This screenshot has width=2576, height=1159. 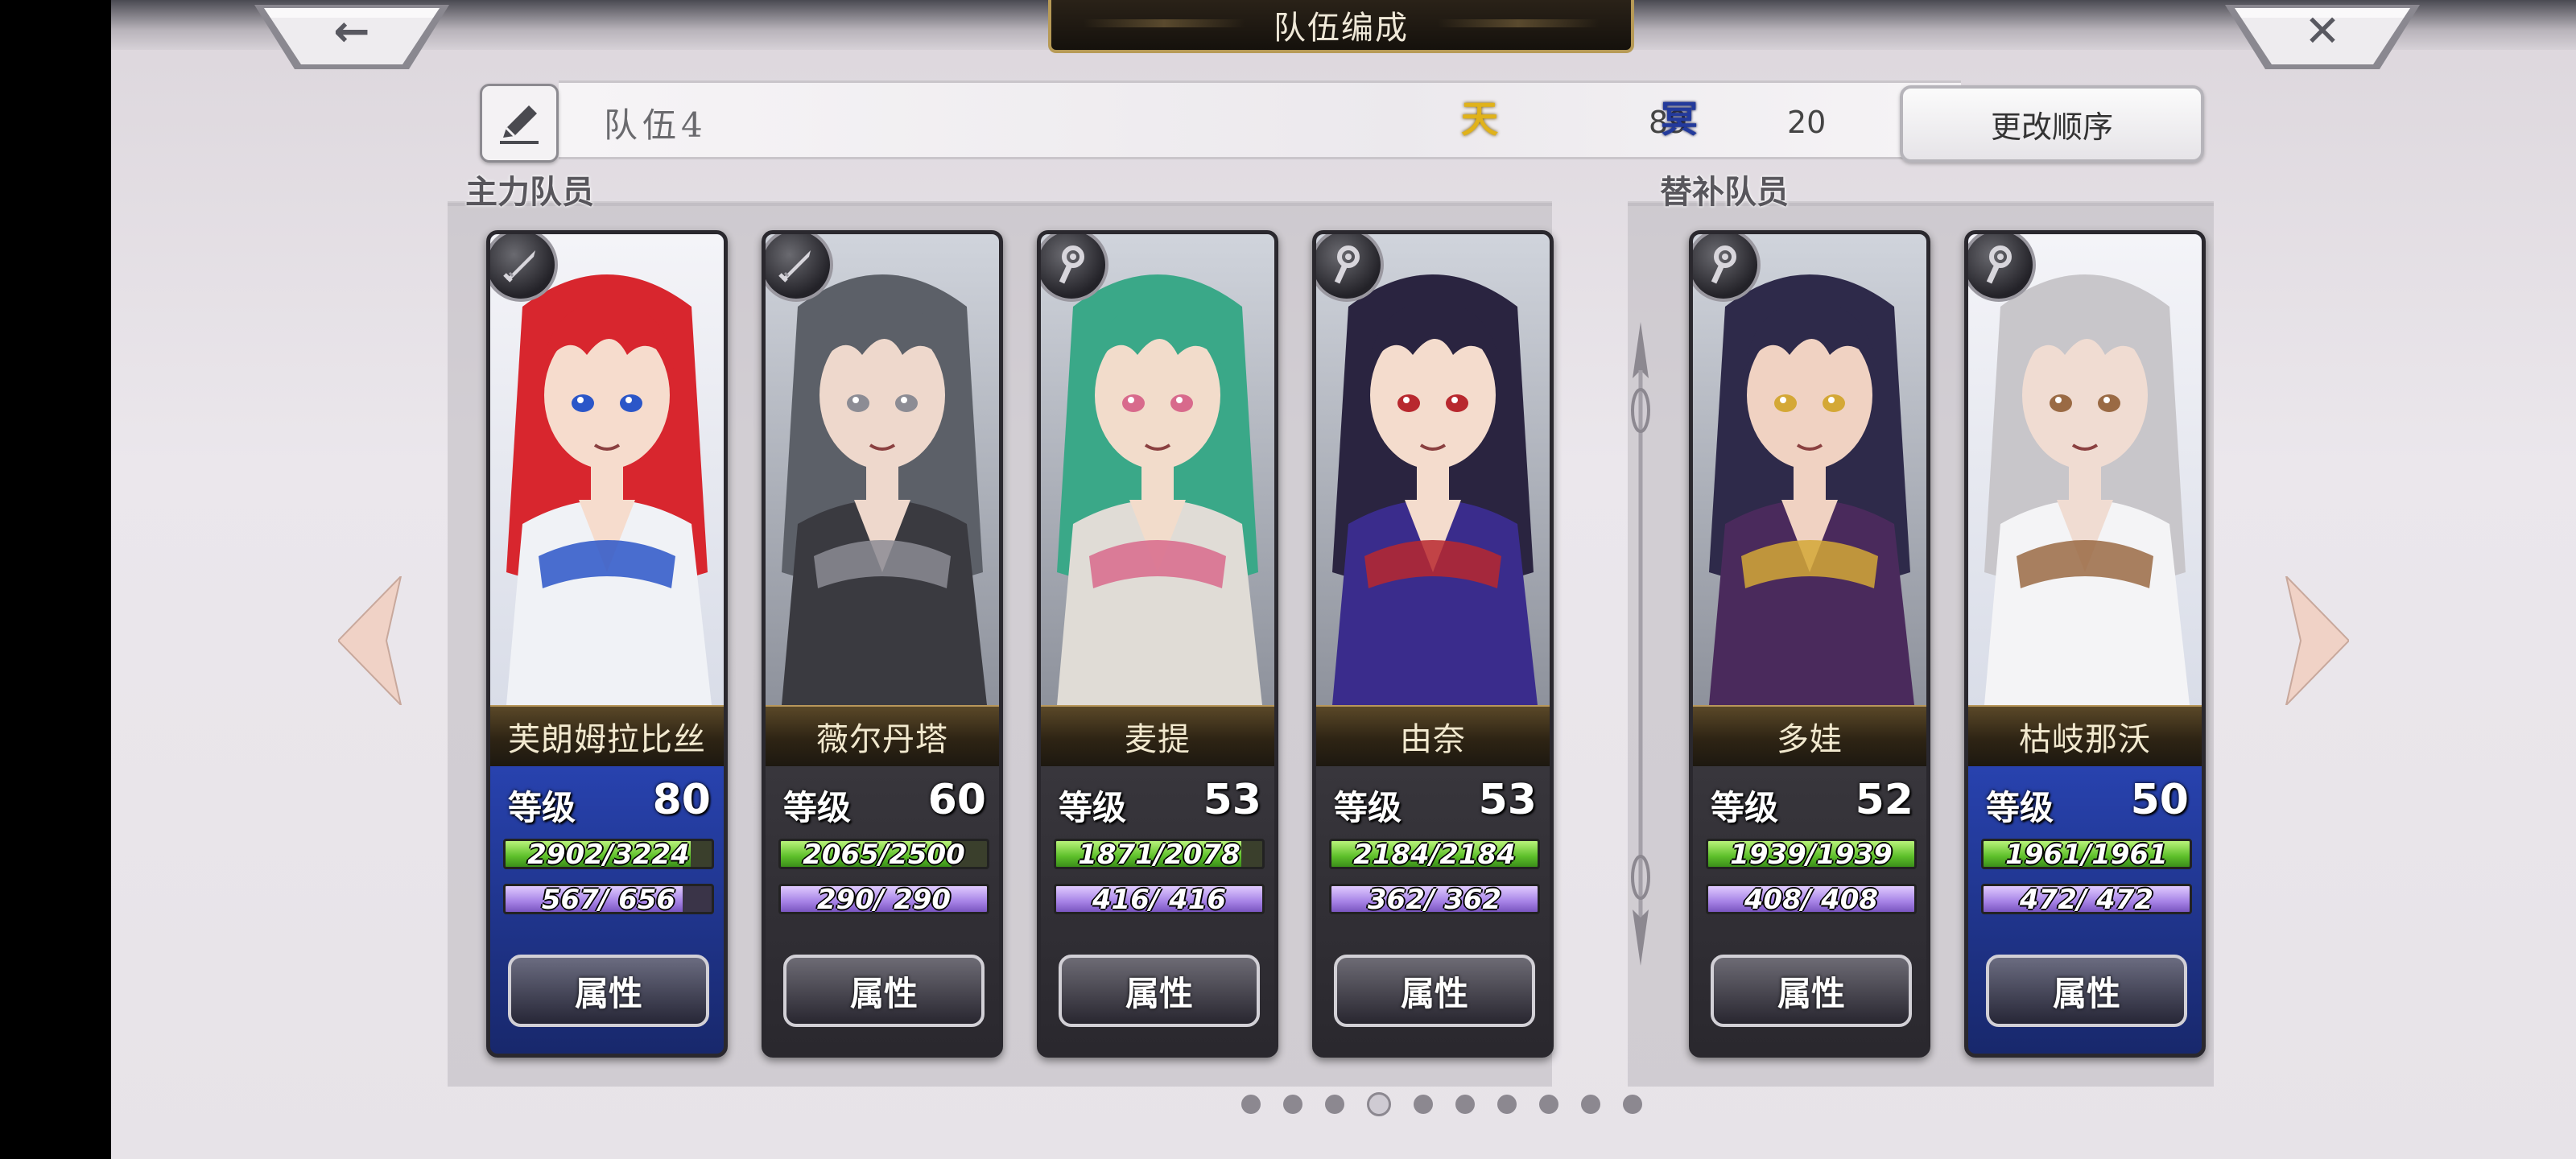 I want to click on mp-bar: 362/ 362, so click(x=1434, y=899).